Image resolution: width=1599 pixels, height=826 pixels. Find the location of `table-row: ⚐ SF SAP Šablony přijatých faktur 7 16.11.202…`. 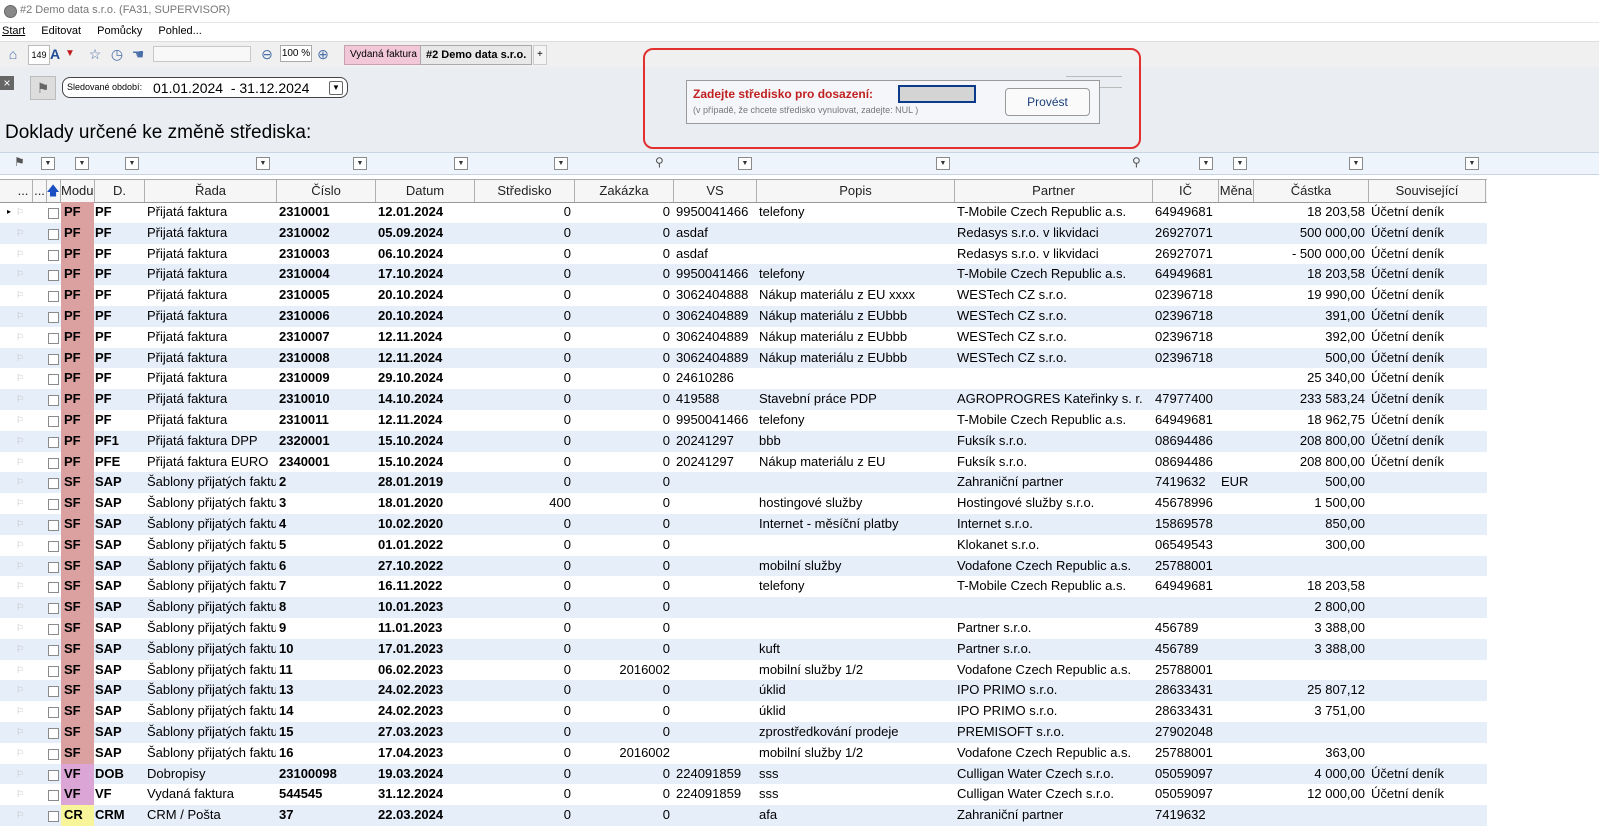

table-row: ⚐ SF SAP Šablony přijatých faktur 7 16.11.202… is located at coordinates (743, 587).